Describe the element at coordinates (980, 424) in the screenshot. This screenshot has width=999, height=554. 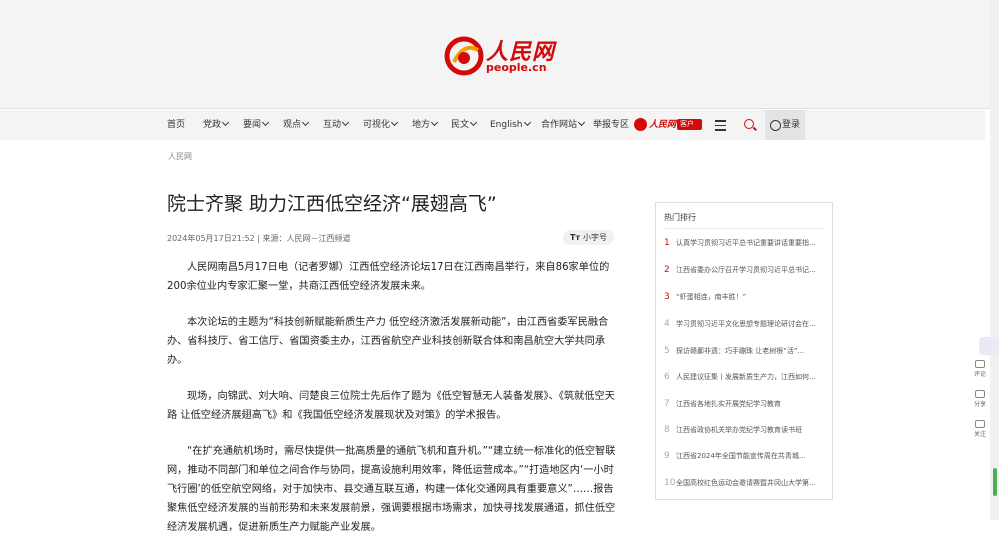
I see `follow-icon` at that location.